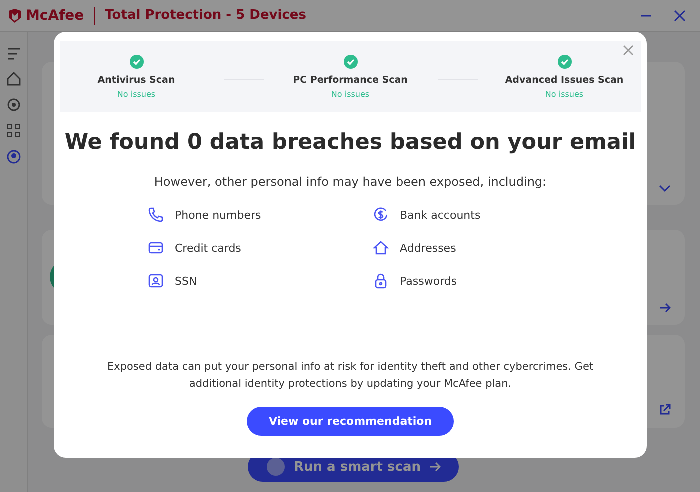 The width and height of the screenshot is (700, 492). What do you see at coordinates (13, 79) in the screenshot?
I see `home-icon` at bounding box center [13, 79].